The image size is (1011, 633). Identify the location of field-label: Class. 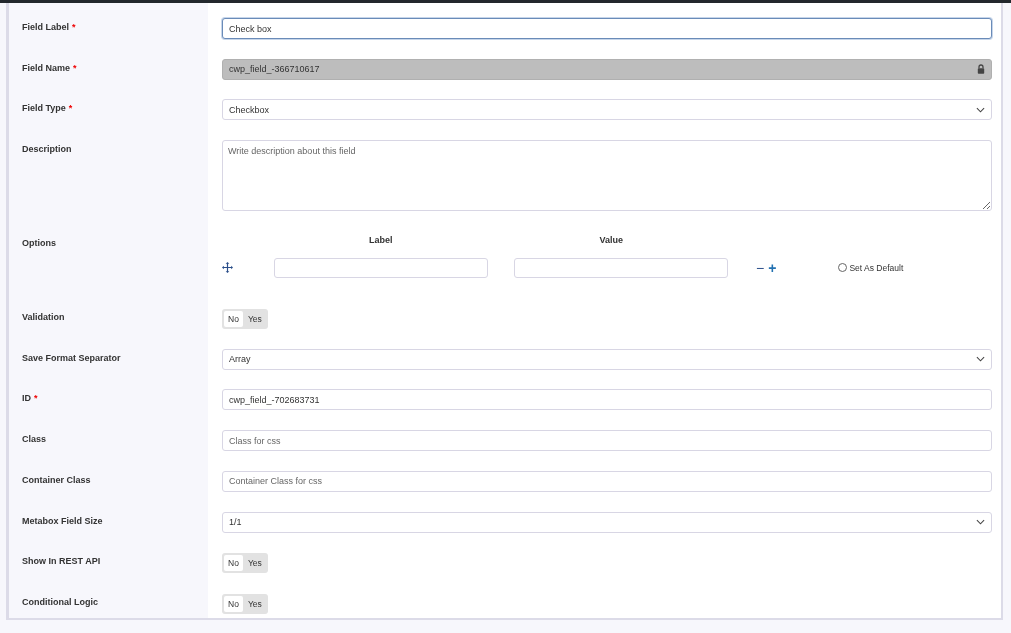
(34, 439).